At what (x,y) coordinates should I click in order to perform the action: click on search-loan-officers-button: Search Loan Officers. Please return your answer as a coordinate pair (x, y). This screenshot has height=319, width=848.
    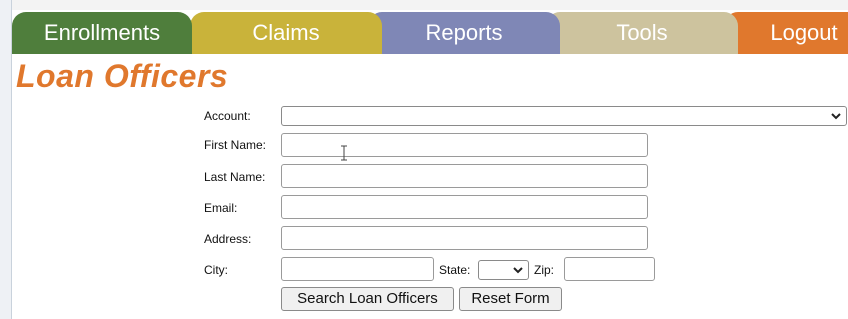
    Looking at the image, I should click on (367, 299).